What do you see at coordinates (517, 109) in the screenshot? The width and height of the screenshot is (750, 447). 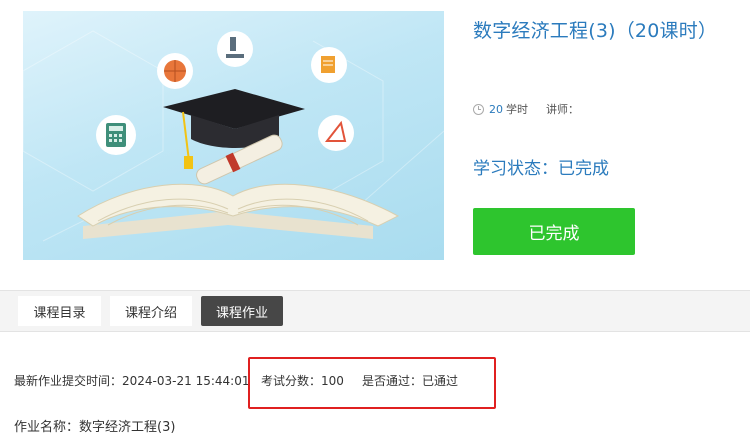 I see `course-hours-unit: 学时` at bounding box center [517, 109].